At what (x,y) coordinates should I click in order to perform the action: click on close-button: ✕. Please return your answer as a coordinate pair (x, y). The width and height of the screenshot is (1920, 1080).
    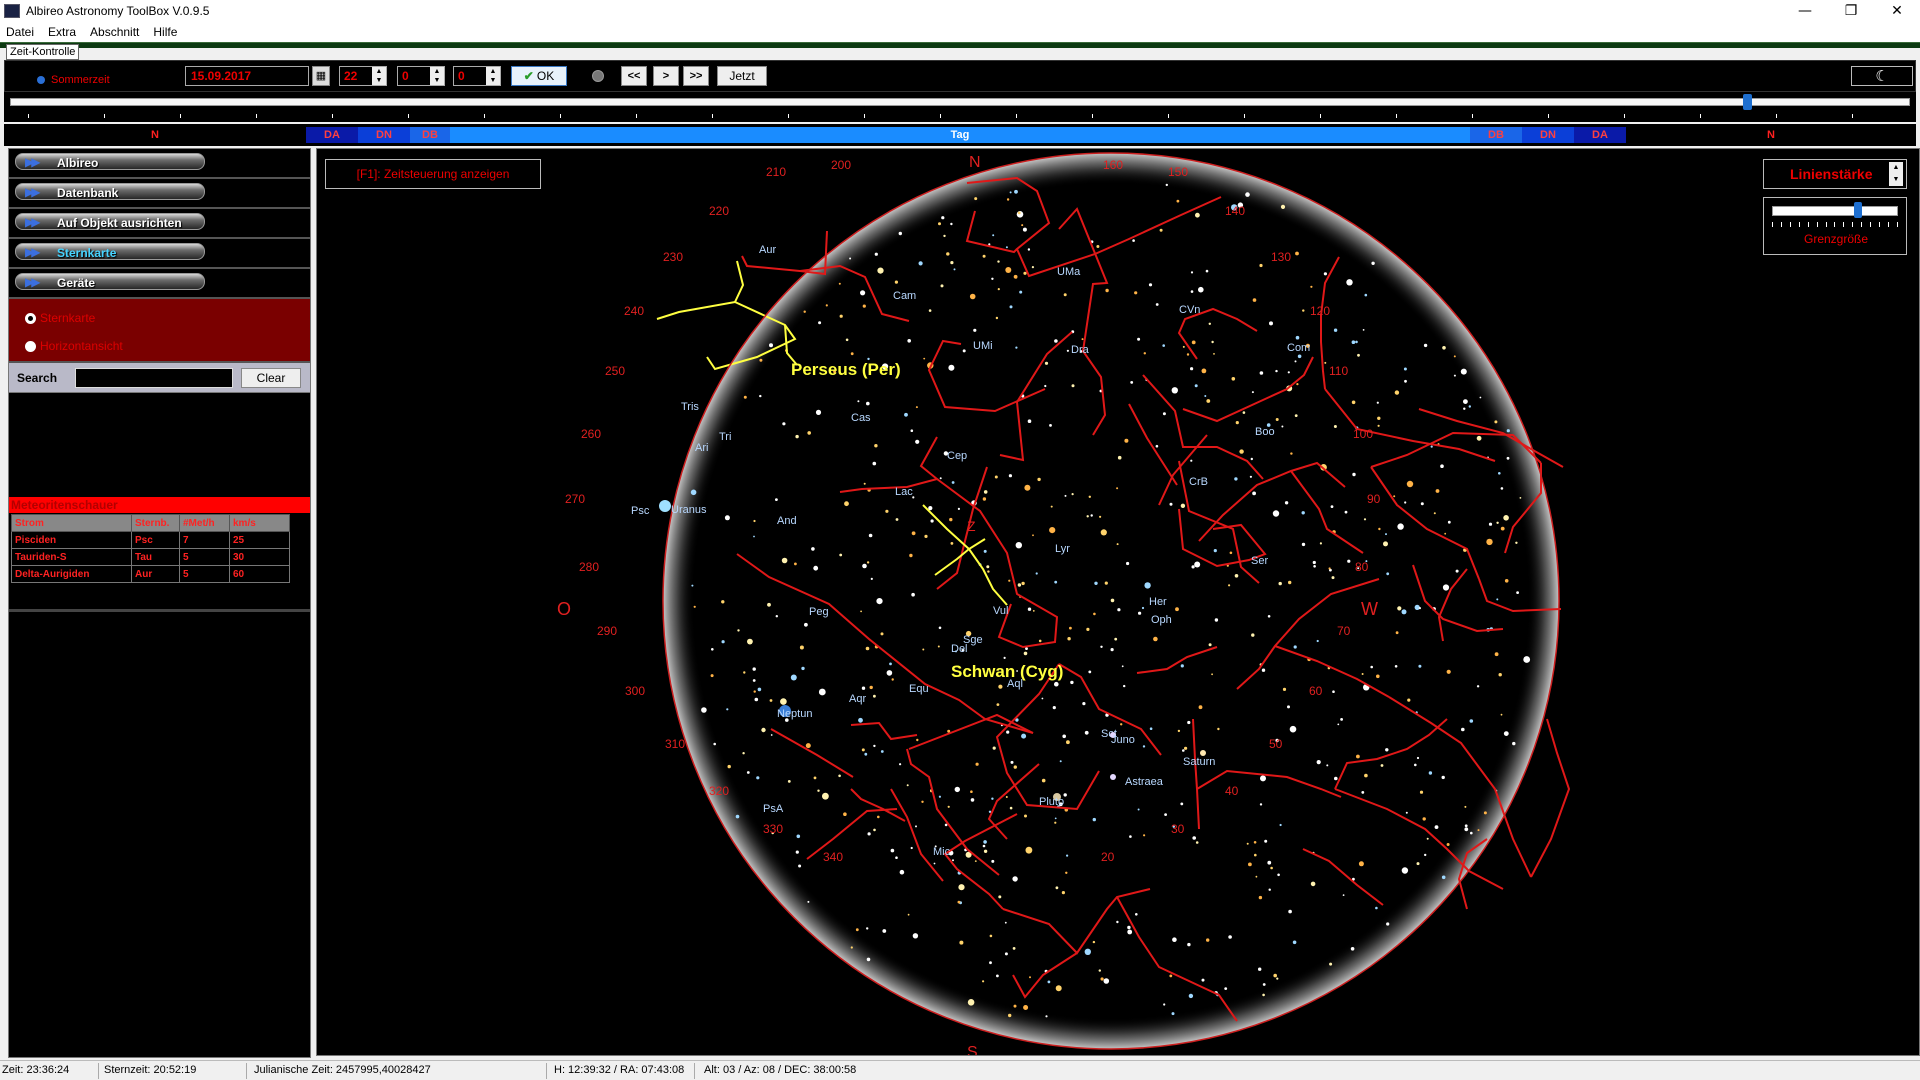
    Looking at the image, I should click on (1897, 11).